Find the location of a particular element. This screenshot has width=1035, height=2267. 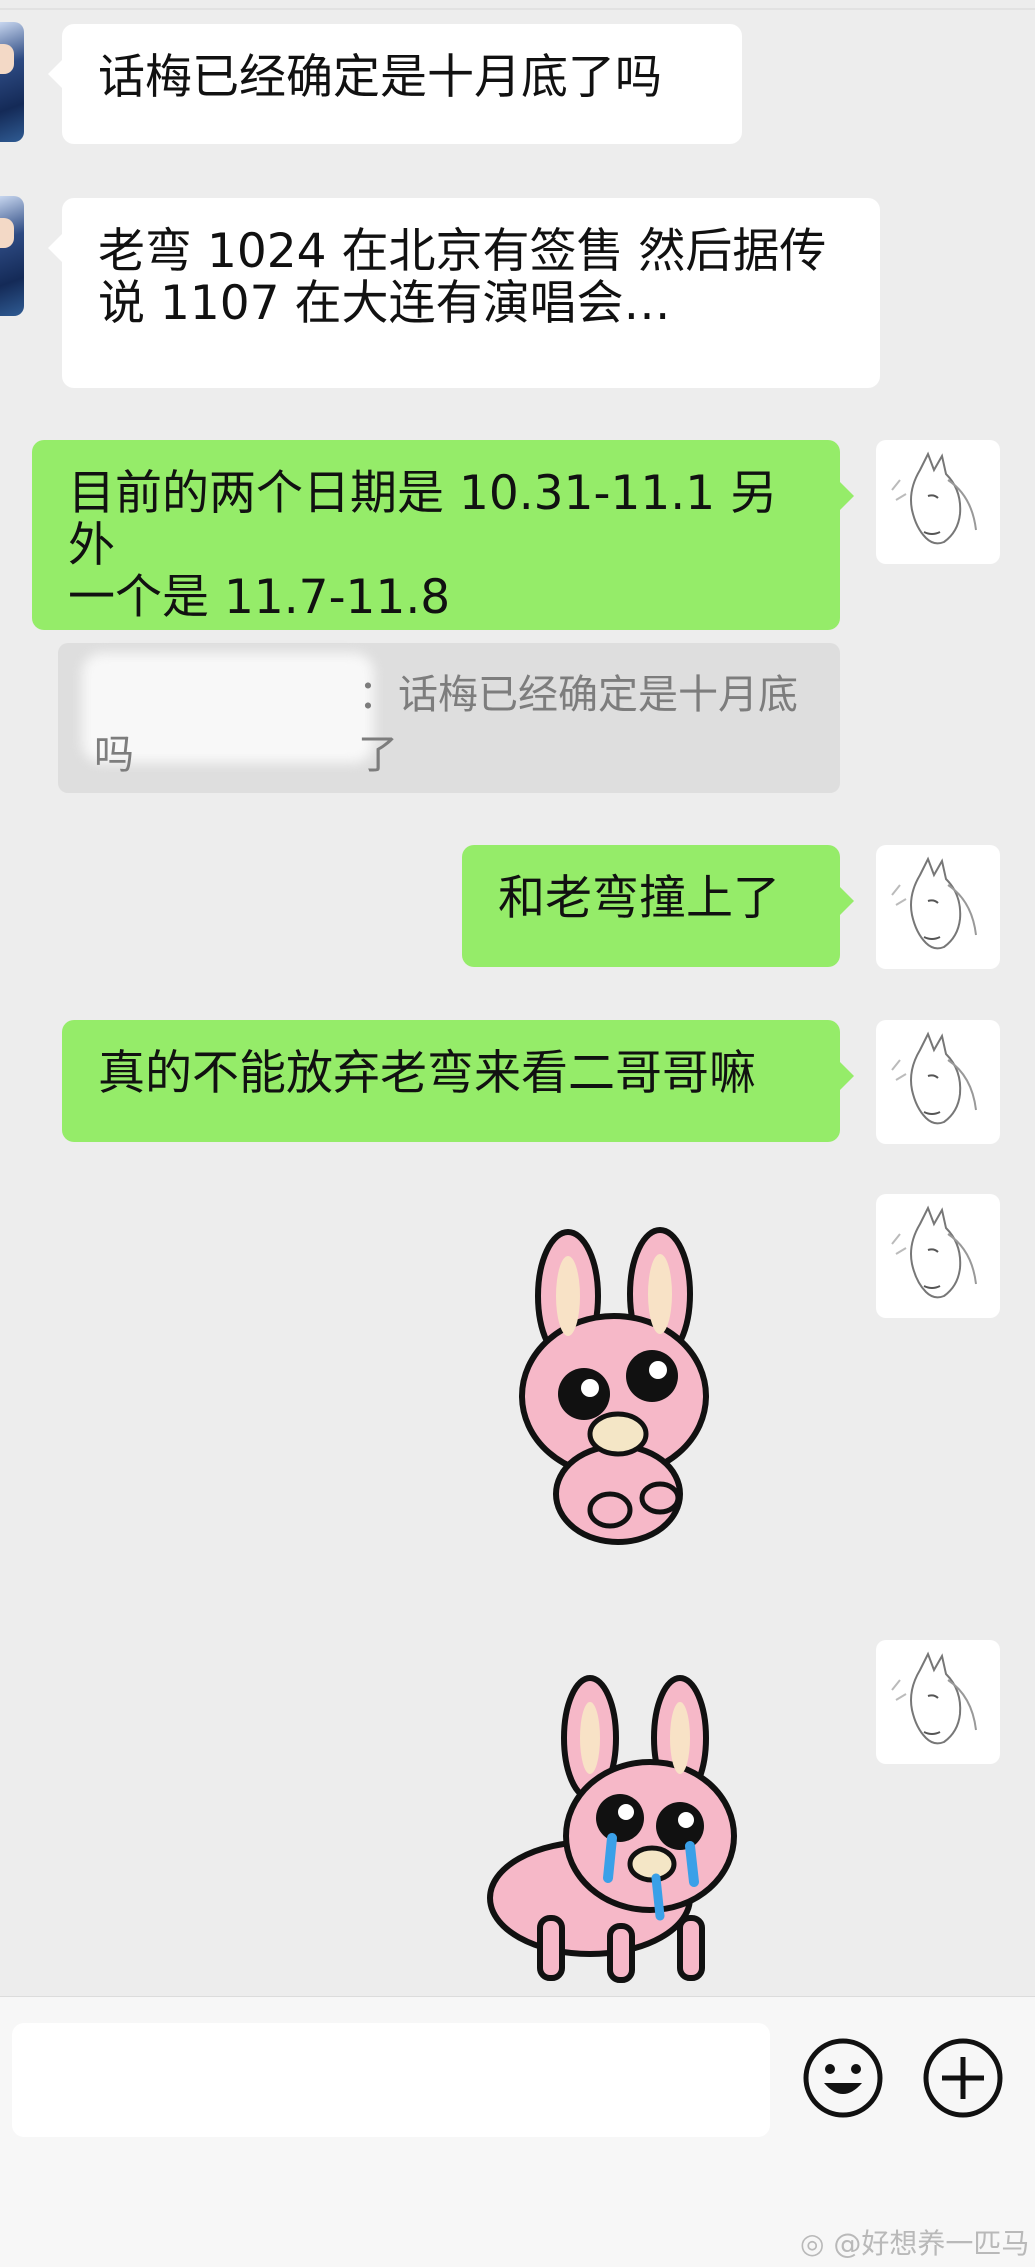

message-bubble-right: 和老弯撞上了 is located at coordinates (658, 906).